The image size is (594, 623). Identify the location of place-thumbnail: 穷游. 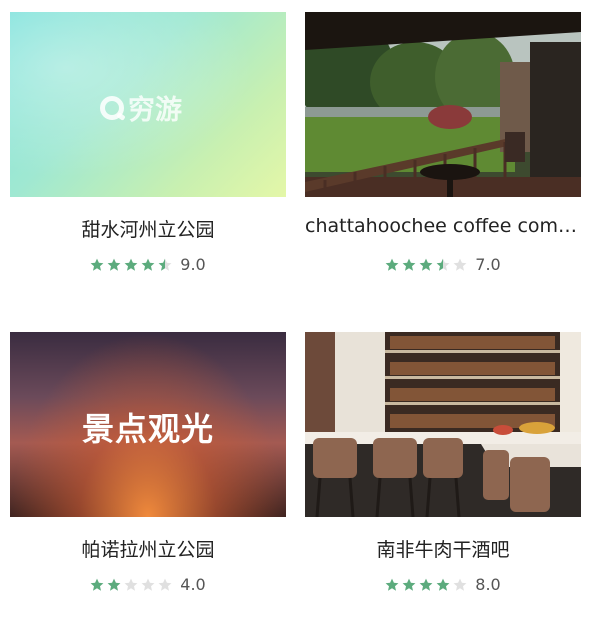
(148, 104).